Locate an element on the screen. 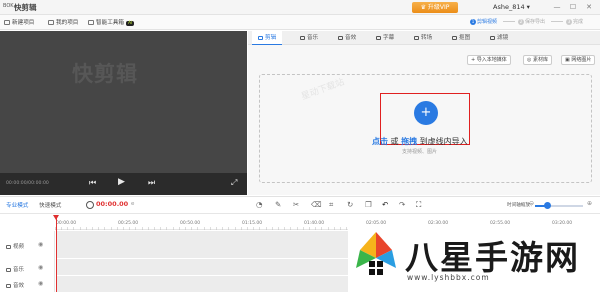 Image resolution: width=600 pixels, height=292 pixels. tab-edit: 剪辑 is located at coordinates (267, 38).